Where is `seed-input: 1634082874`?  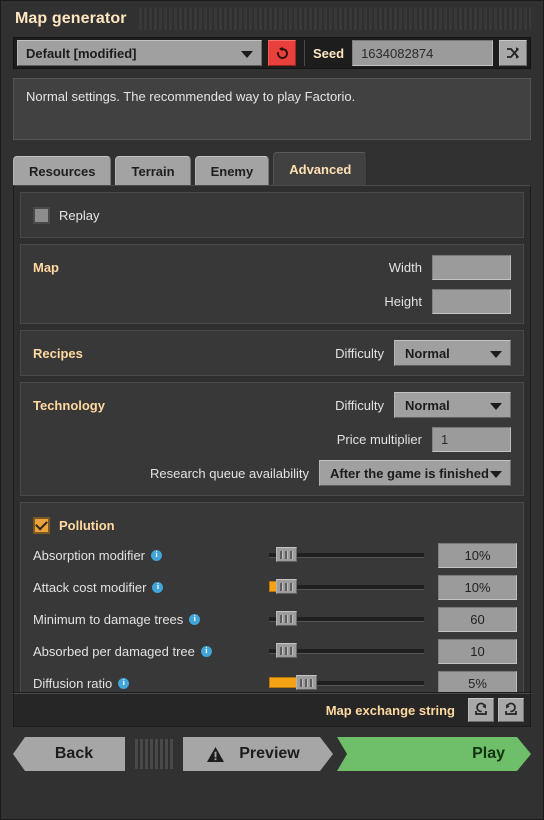 seed-input: 1634082874 is located at coordinates (422, 53).